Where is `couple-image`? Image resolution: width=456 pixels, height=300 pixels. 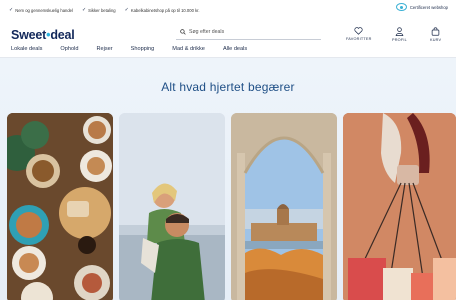 couple-image is located at coordinates (172, 206).